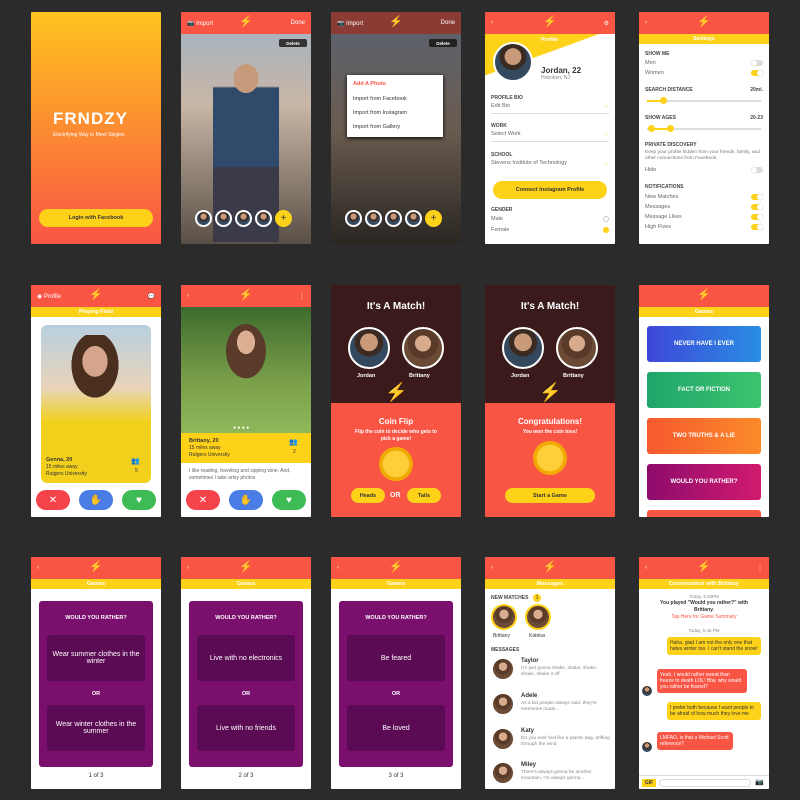 The width and height of the screenshot is (800, 800). What do you see at coordinates (757, 170) in the screenshot?
I see `hide-toggle` at bounding box center [757, 170].